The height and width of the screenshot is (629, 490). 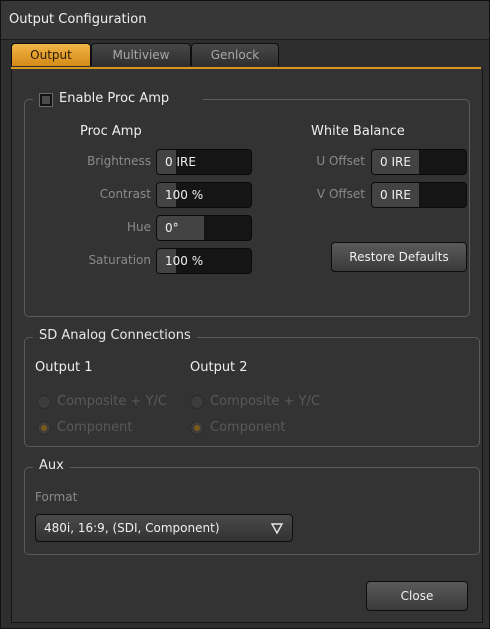 I want to click on output2-component-label: Component, so click(x=248, y=427).